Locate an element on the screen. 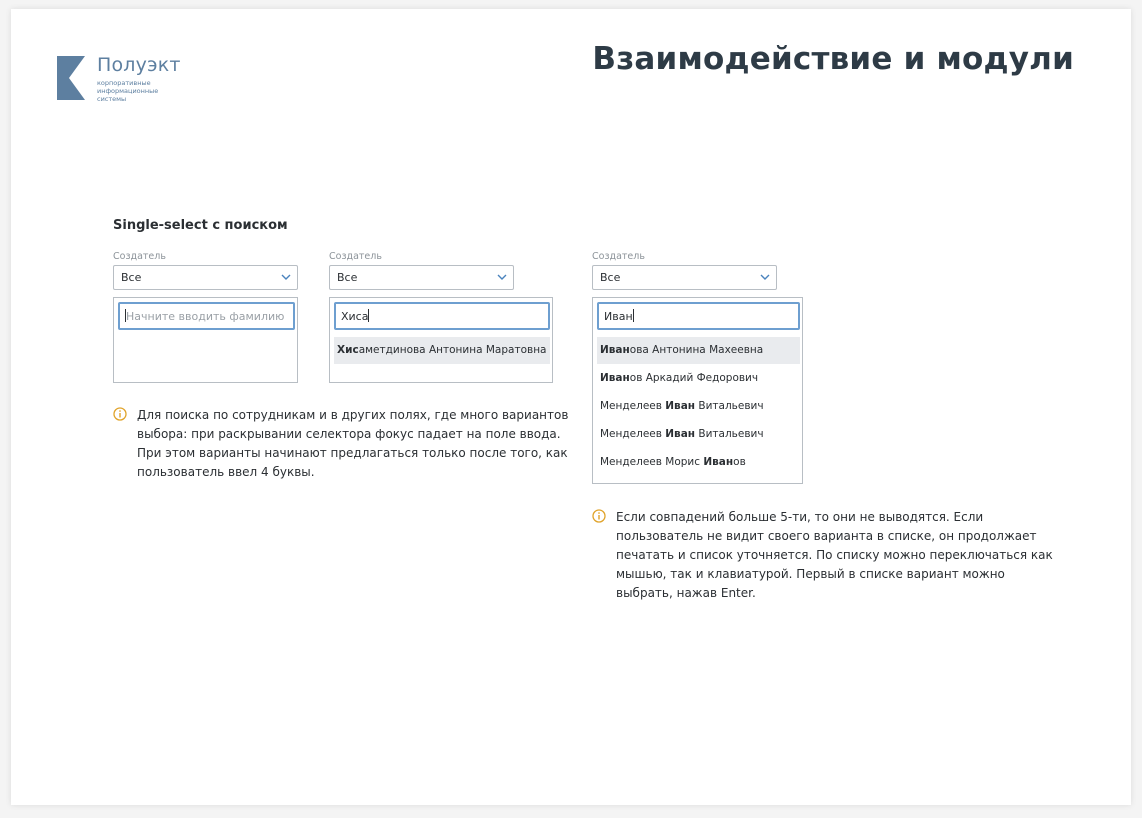  search-value: Иван is located at coordinates (618, 316).